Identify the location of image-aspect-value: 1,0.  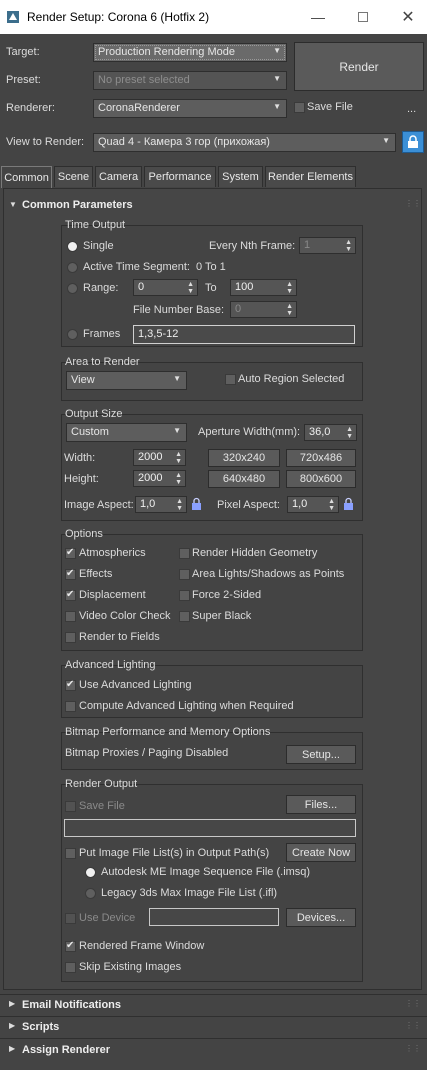
(148, 504).